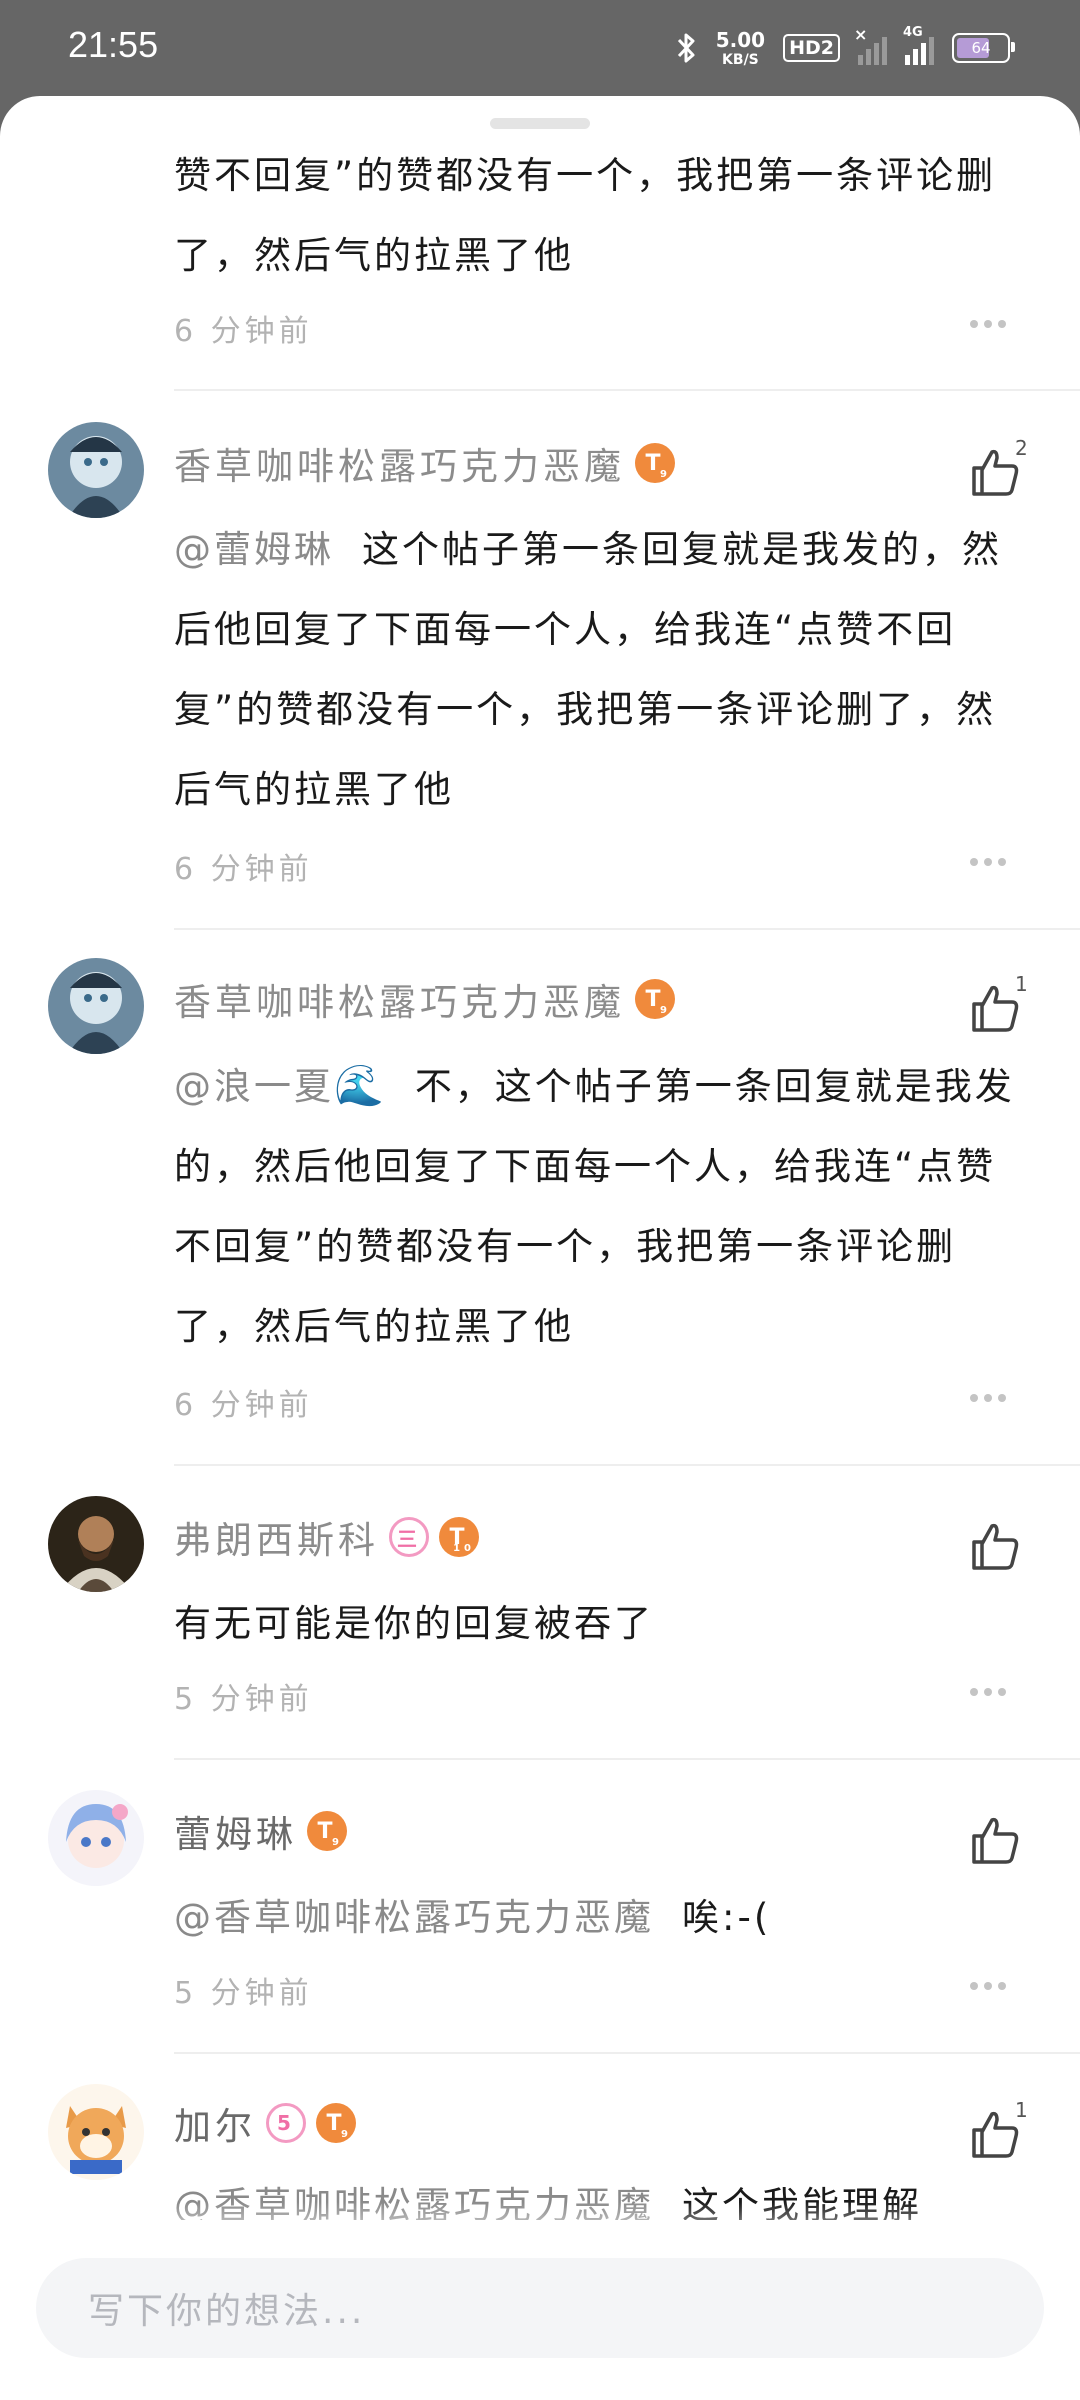  What do you see at coordinates (265, 2123) in the screenshot?
I see `comment-username: 加尔 5 T9` at bounding box center [265, 2123].